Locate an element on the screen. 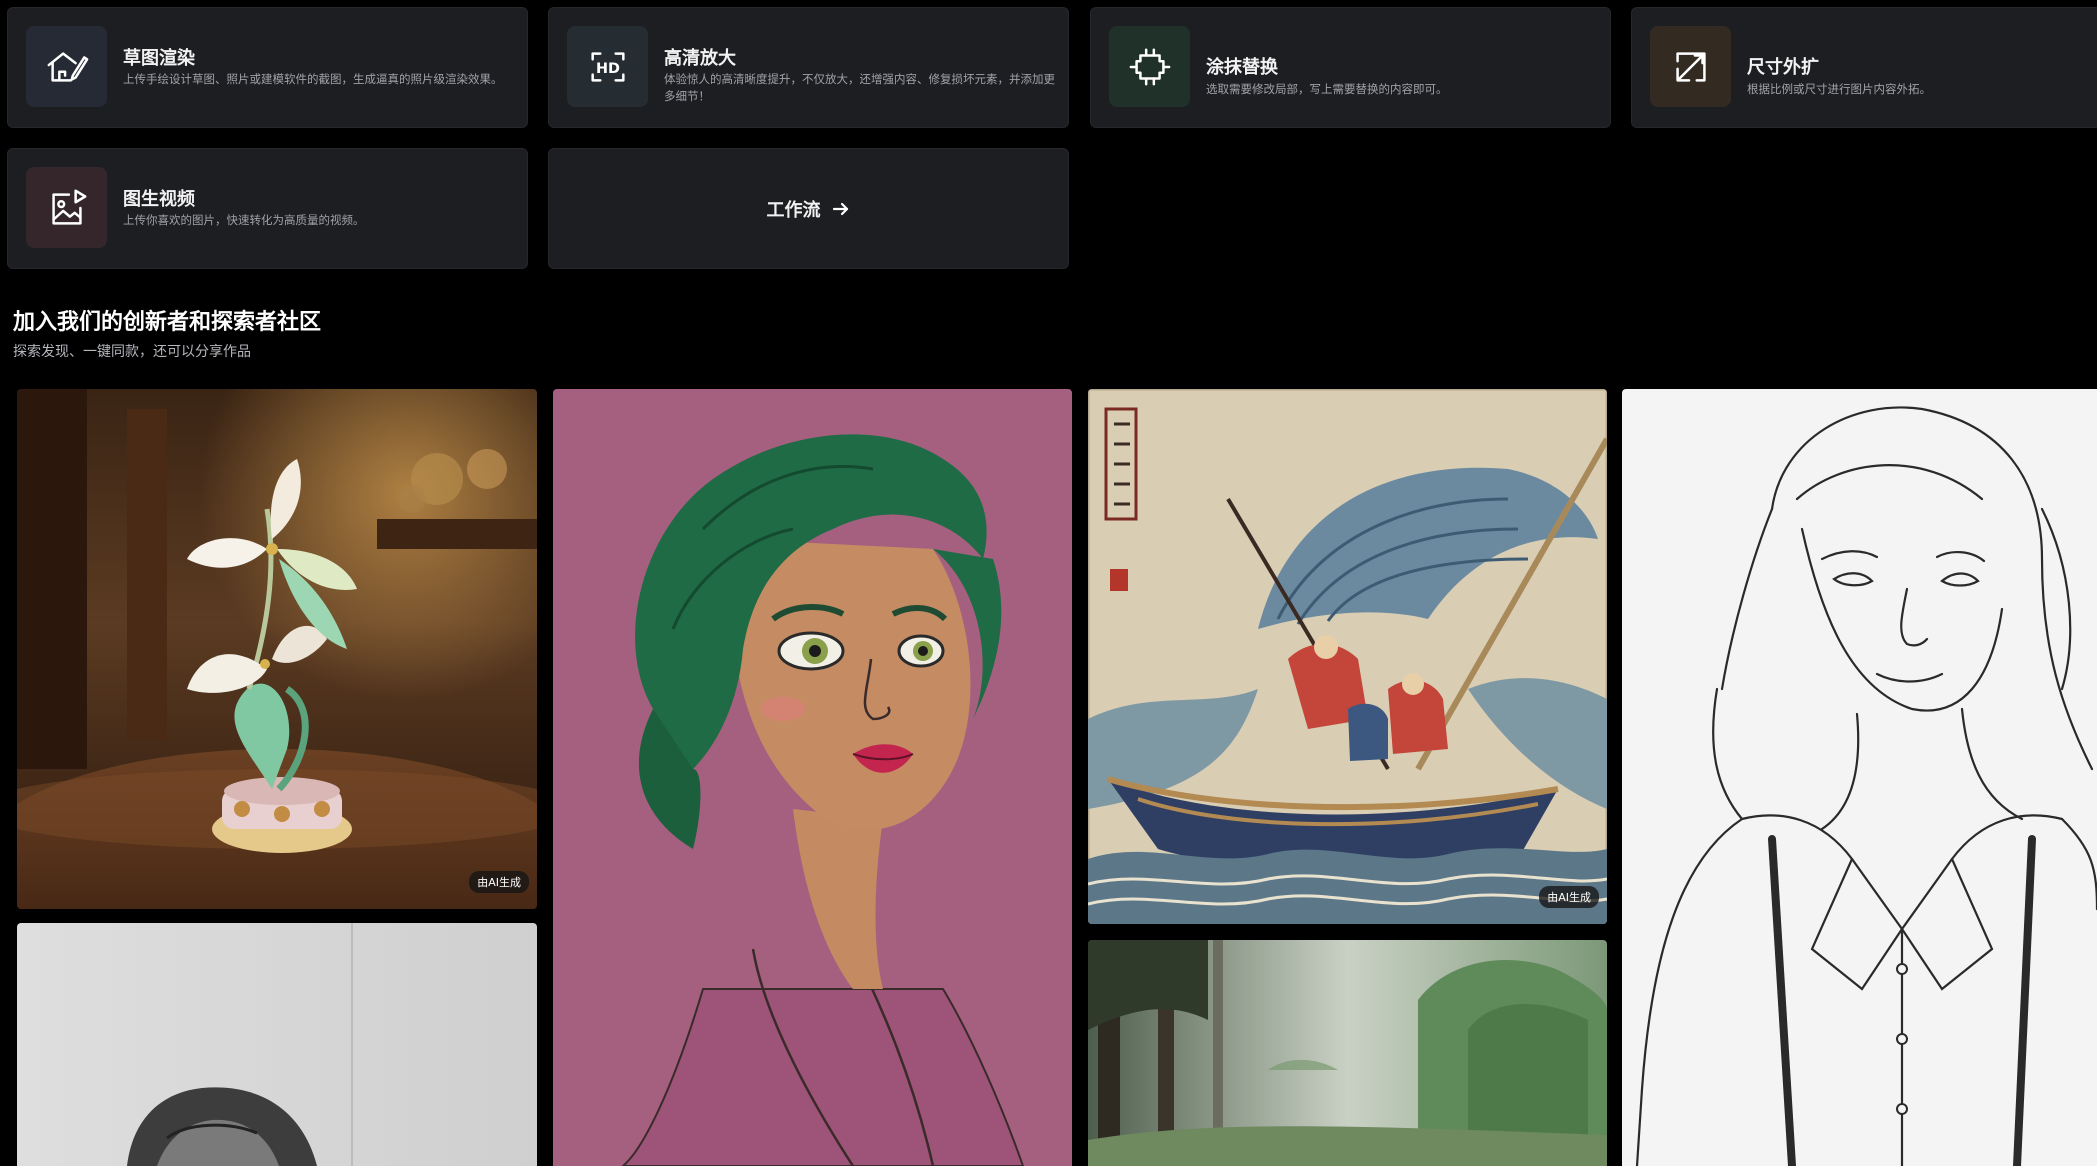  tool-card-outpaint-expand: 尺寸外扩 根据比例或尺寸进行图片内容外拓。 is located at coordinates (1864, 67).